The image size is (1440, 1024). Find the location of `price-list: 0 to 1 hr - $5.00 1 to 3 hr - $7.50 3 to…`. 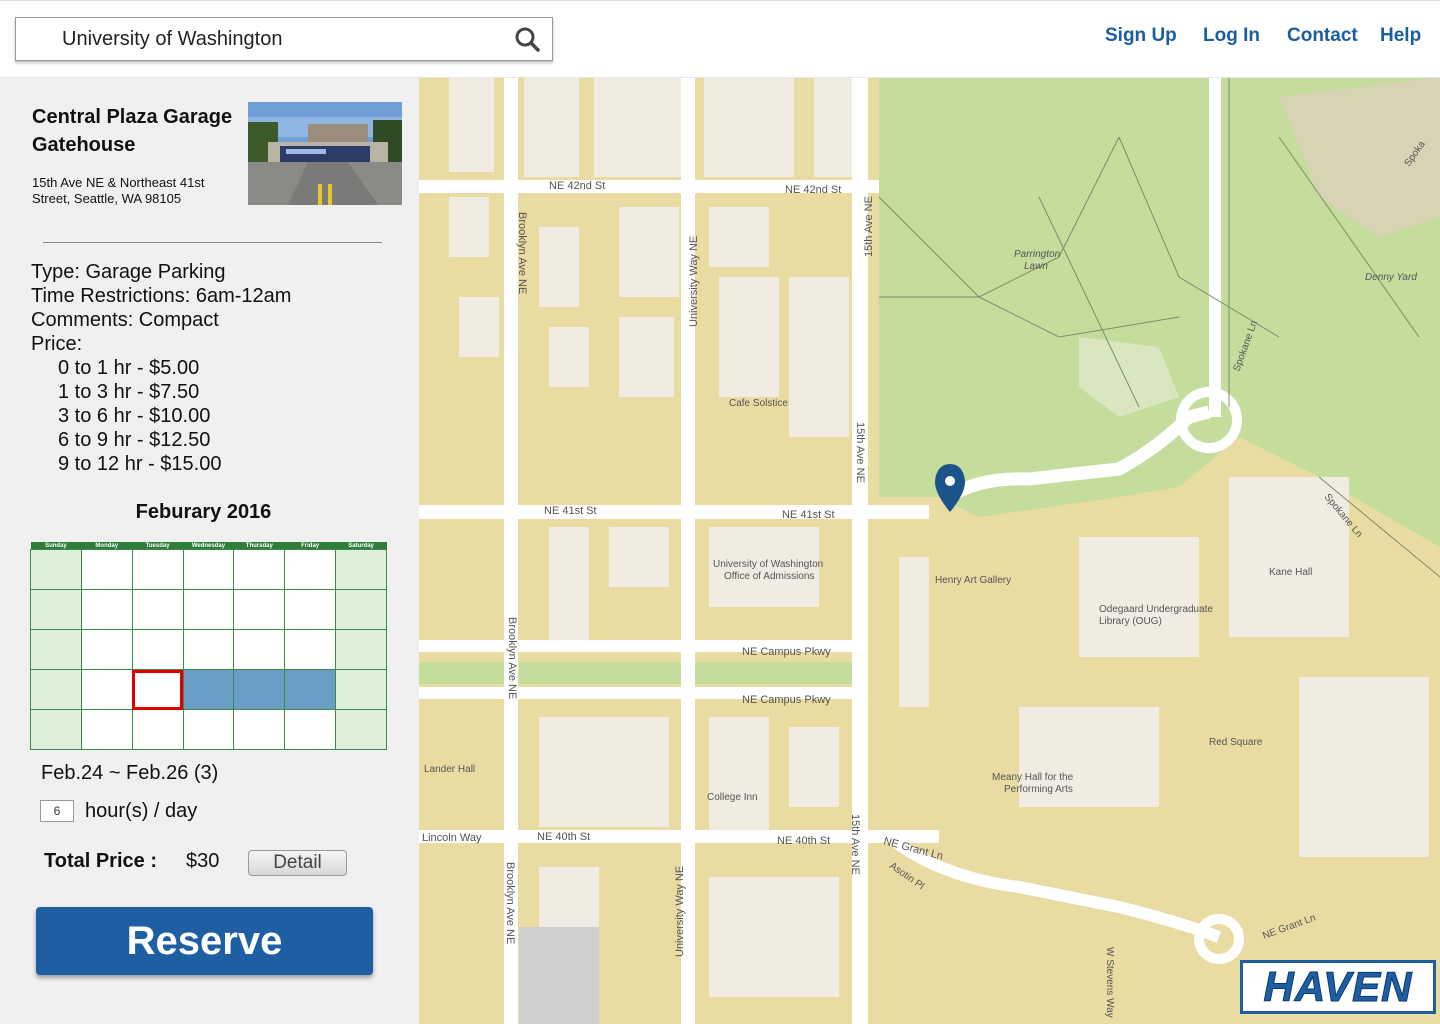

price-list: 0 to 1 hr - $5.00 1 to 3 hr - $7.50 3 to… is located at coordinates (161, 416).